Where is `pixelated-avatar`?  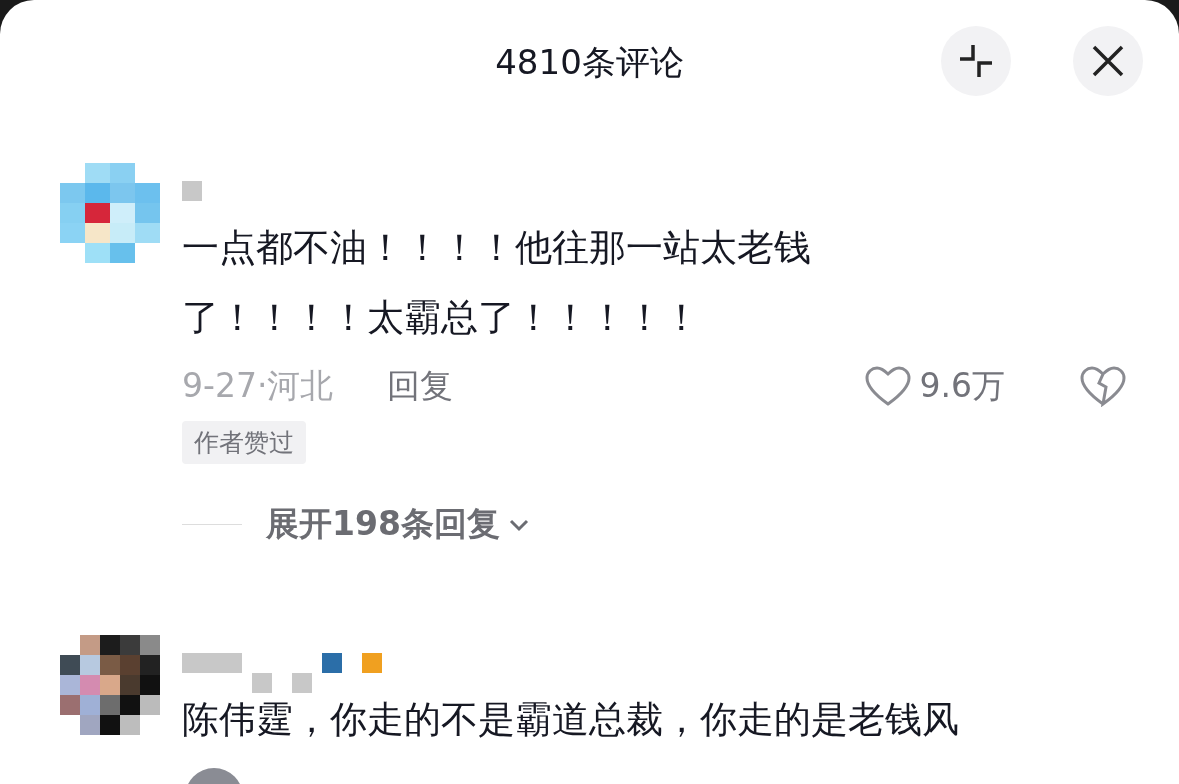 pixelated-avatar is located at coordinates (110, 685).